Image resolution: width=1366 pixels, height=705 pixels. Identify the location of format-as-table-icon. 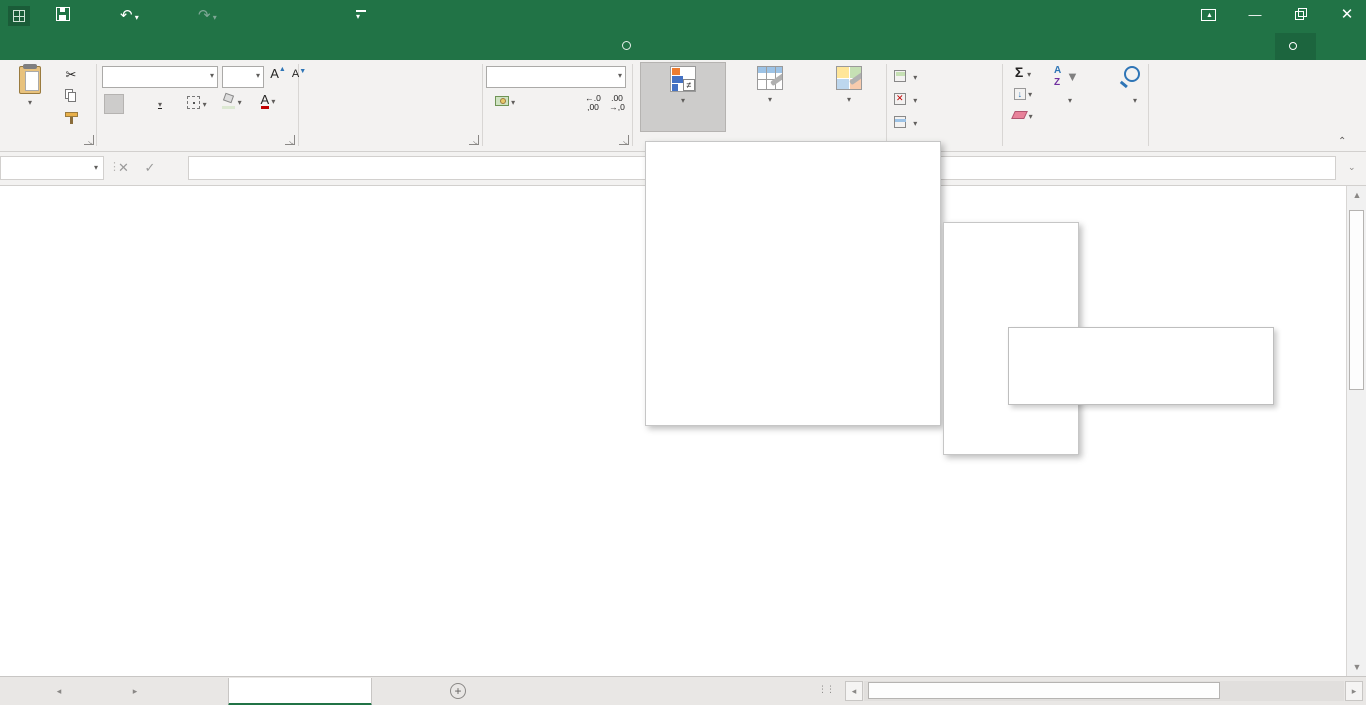
(770, 78).